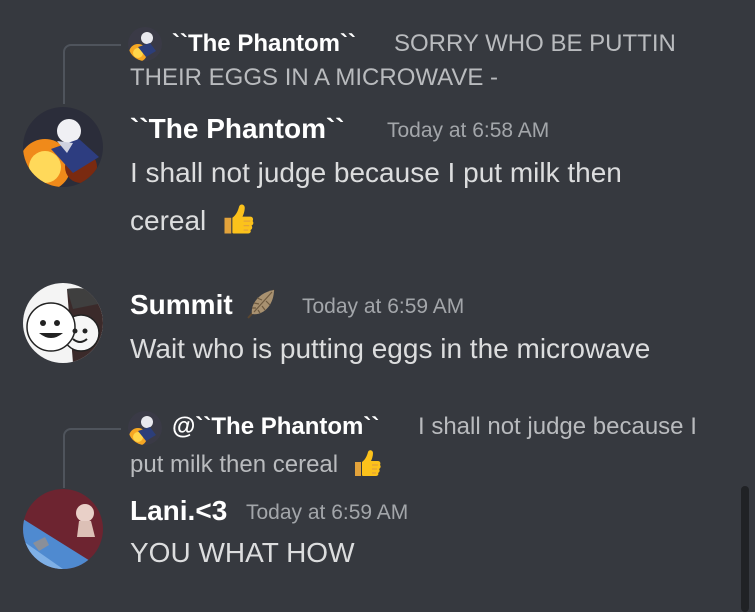 The height and width of the screenshot is (612, 755). What do you see at coordinates (745, 549) in the screenshot?
I see `scrollbar` at bounding box center [745, 549].